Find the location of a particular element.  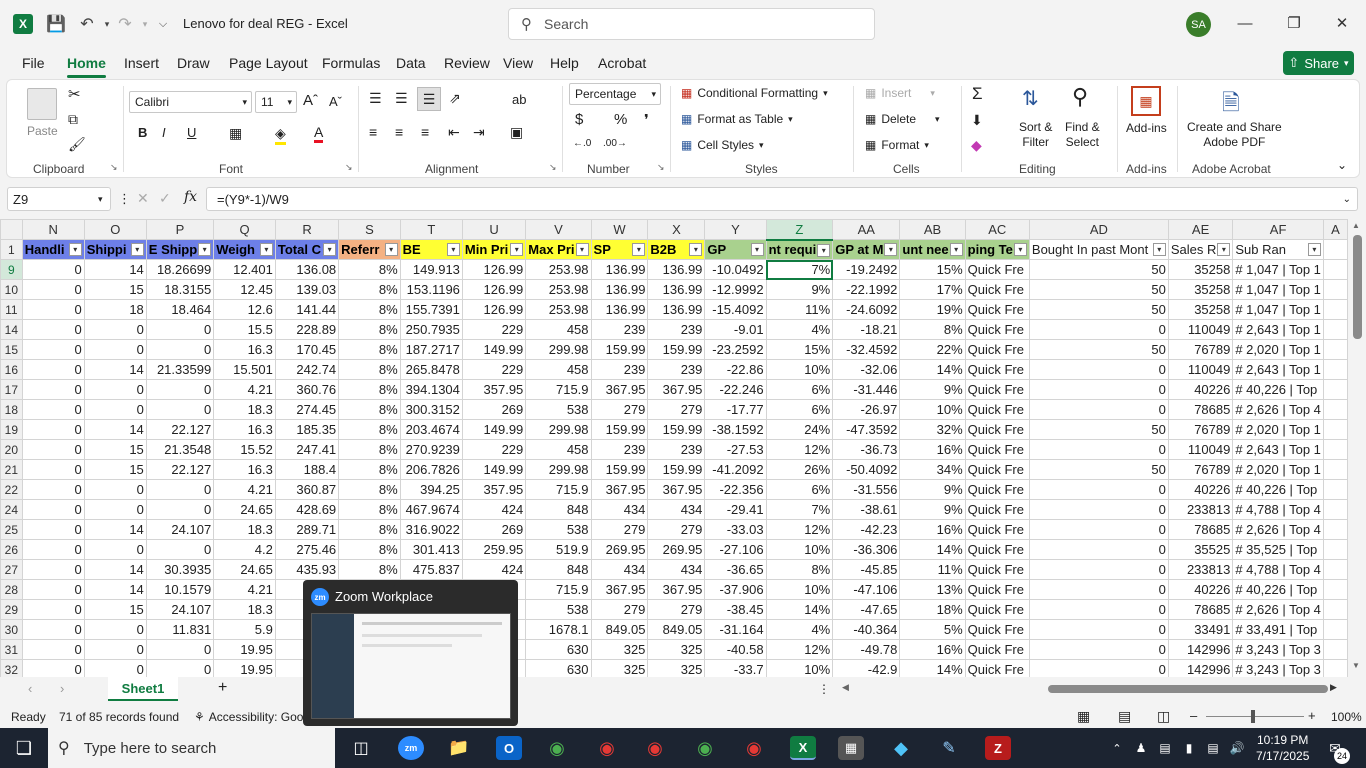

paste-button: Paste is located at coordinates (42, 131).